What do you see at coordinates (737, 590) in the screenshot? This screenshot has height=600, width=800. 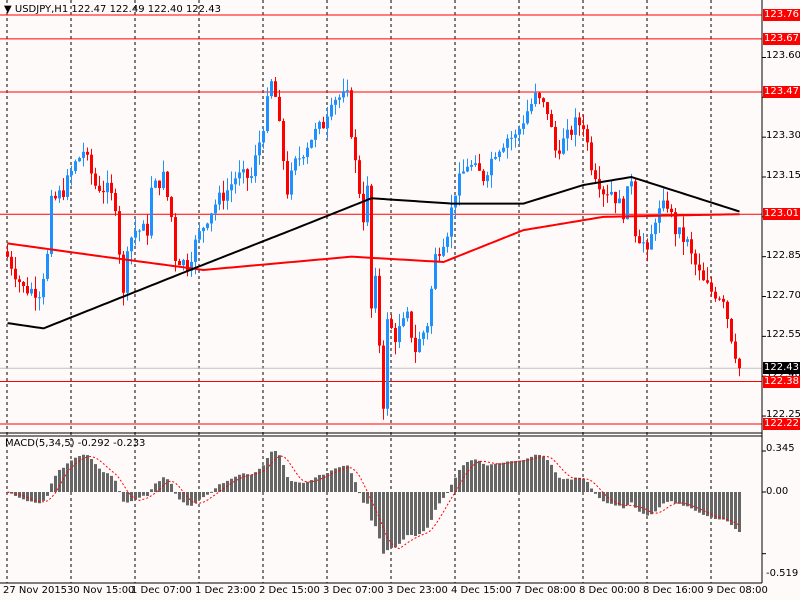 I see `time-label: 9 Dec 08:00` at bounding box center [737, 590].